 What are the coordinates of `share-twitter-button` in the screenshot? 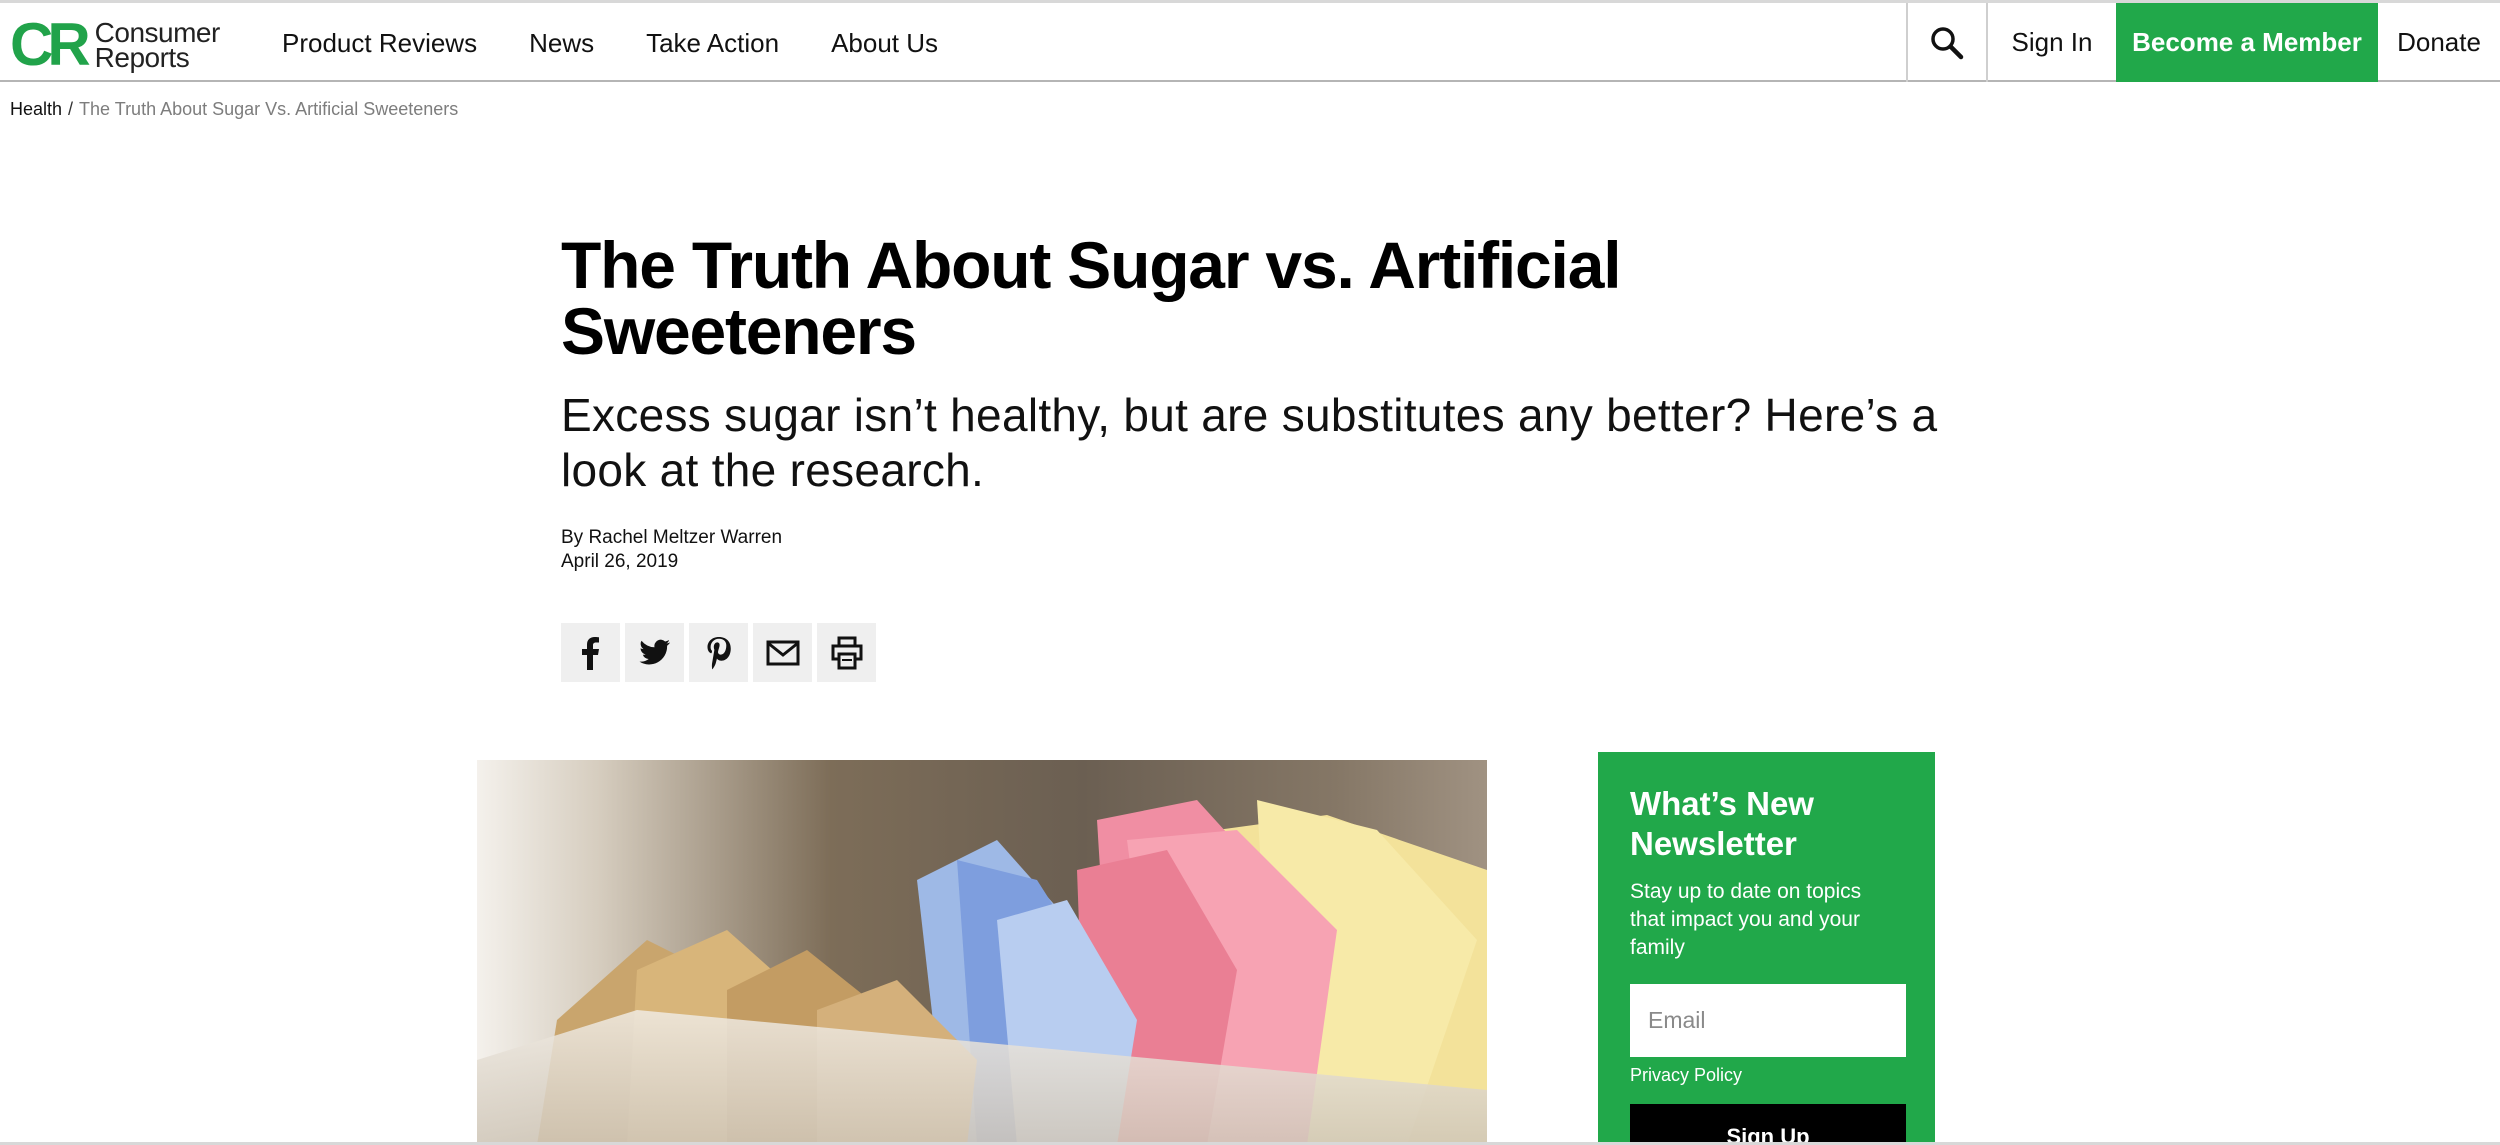 It's located at (654, 652).